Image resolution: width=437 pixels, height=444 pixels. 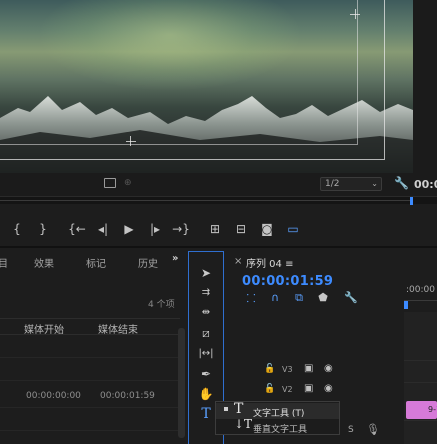 What do you see at coordinates (155, 229) in the screenshot?
I see `step-forward-icon: |▸` at bounding box center [155, 229].